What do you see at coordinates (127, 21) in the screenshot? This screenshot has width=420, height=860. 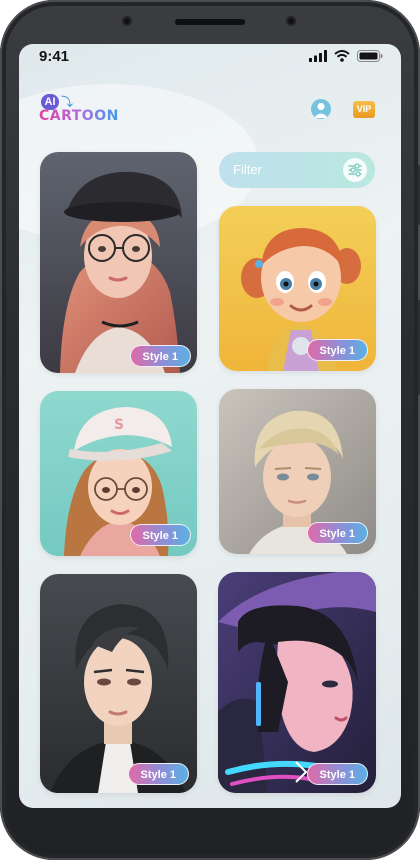 I see `proximity-sensor` at bounding box center [127, 21].